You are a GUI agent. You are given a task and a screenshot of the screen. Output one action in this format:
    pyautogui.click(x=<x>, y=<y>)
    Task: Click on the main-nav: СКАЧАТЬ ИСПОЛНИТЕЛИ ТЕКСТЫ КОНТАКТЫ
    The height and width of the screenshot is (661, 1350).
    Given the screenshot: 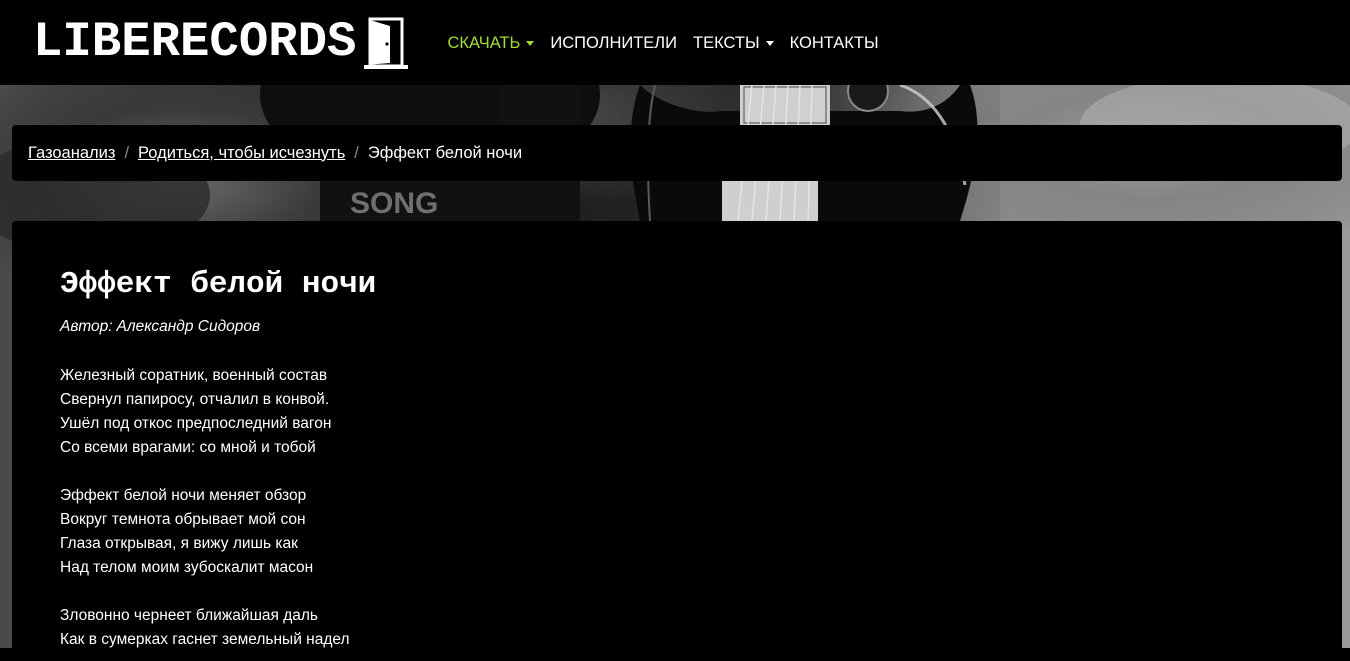 What is the action you would take?
    pyautogui.click(x=662, y=43)
    